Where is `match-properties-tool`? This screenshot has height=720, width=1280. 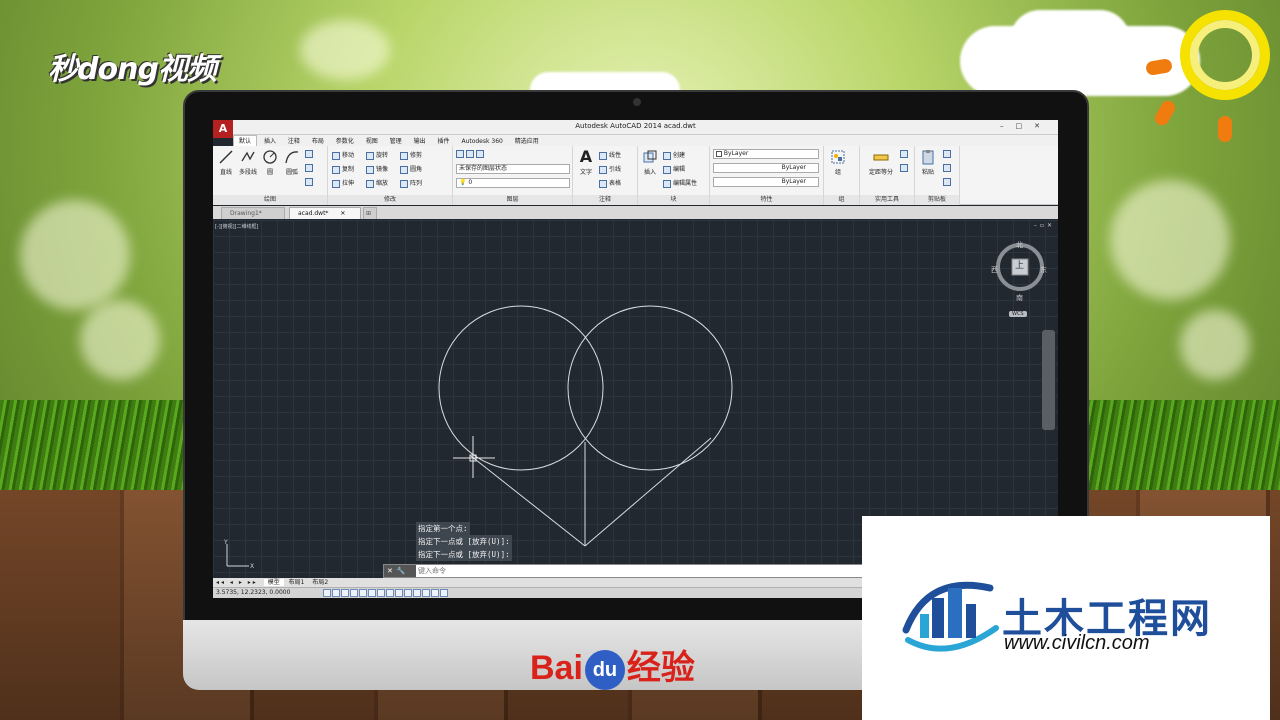 match-properties-tool is located at coordinates (948, 182).